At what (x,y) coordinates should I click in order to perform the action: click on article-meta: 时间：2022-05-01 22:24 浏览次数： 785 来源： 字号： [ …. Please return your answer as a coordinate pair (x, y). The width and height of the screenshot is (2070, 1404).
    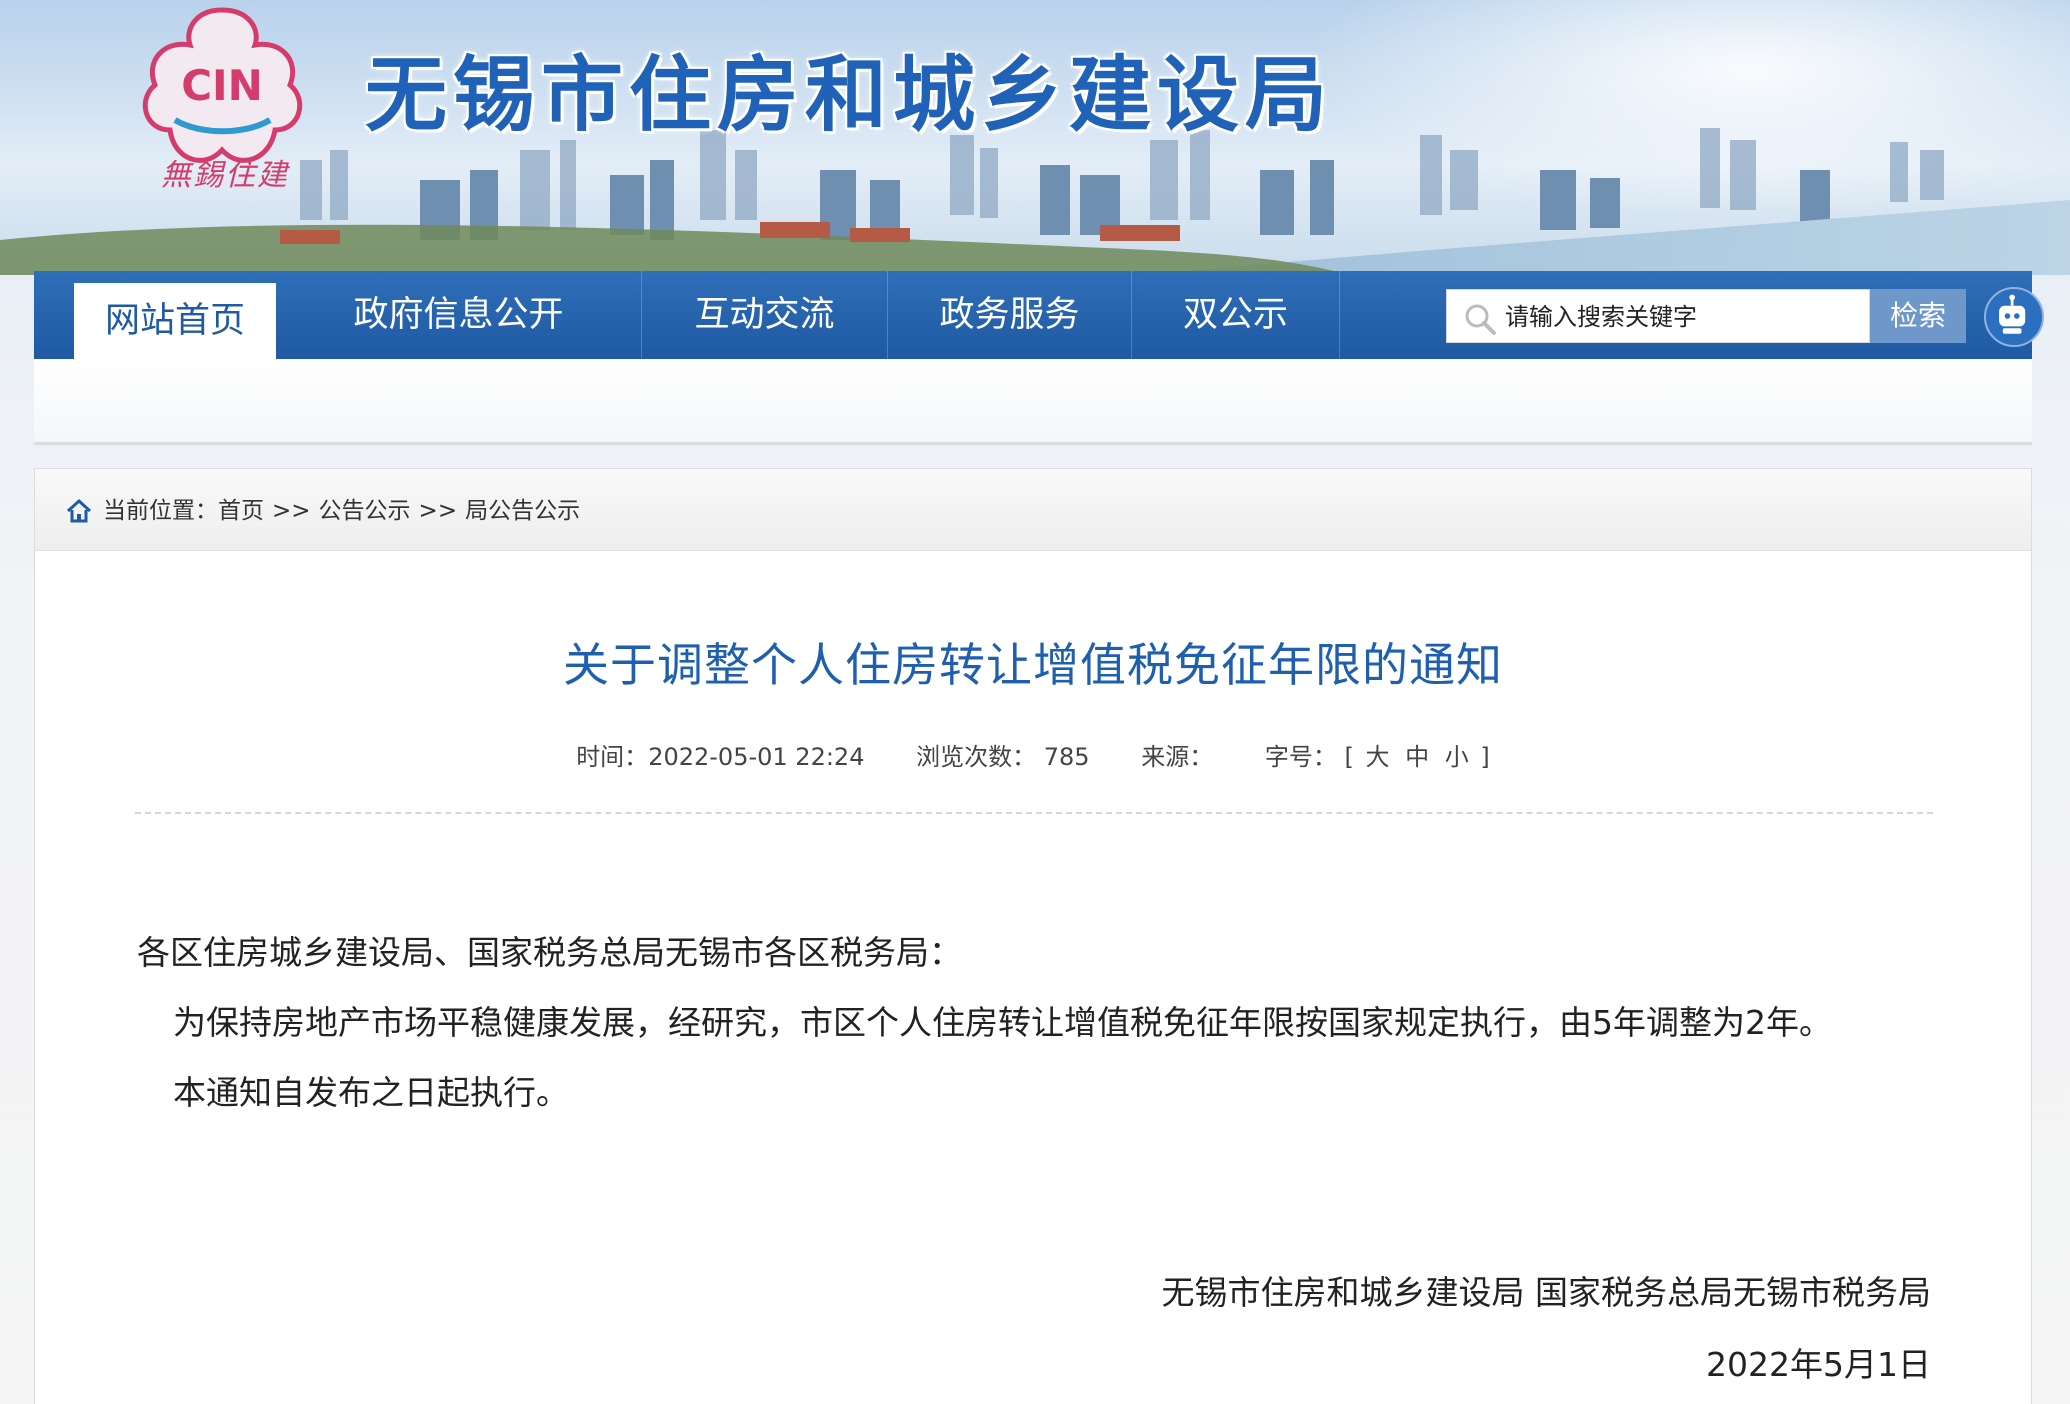
    Looking at the image, I should click on (1033, 754).